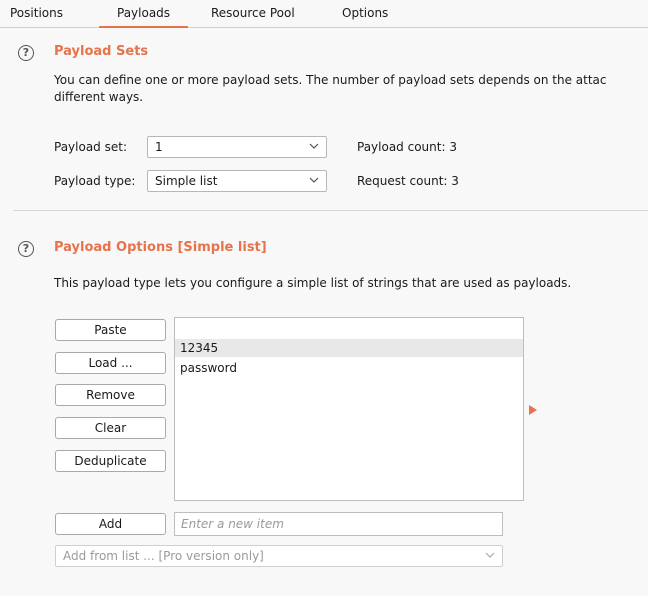 This screenshot has height=596, width=648. I want to click on tab-resource-pool: Resource Pool, so click(253, 16).